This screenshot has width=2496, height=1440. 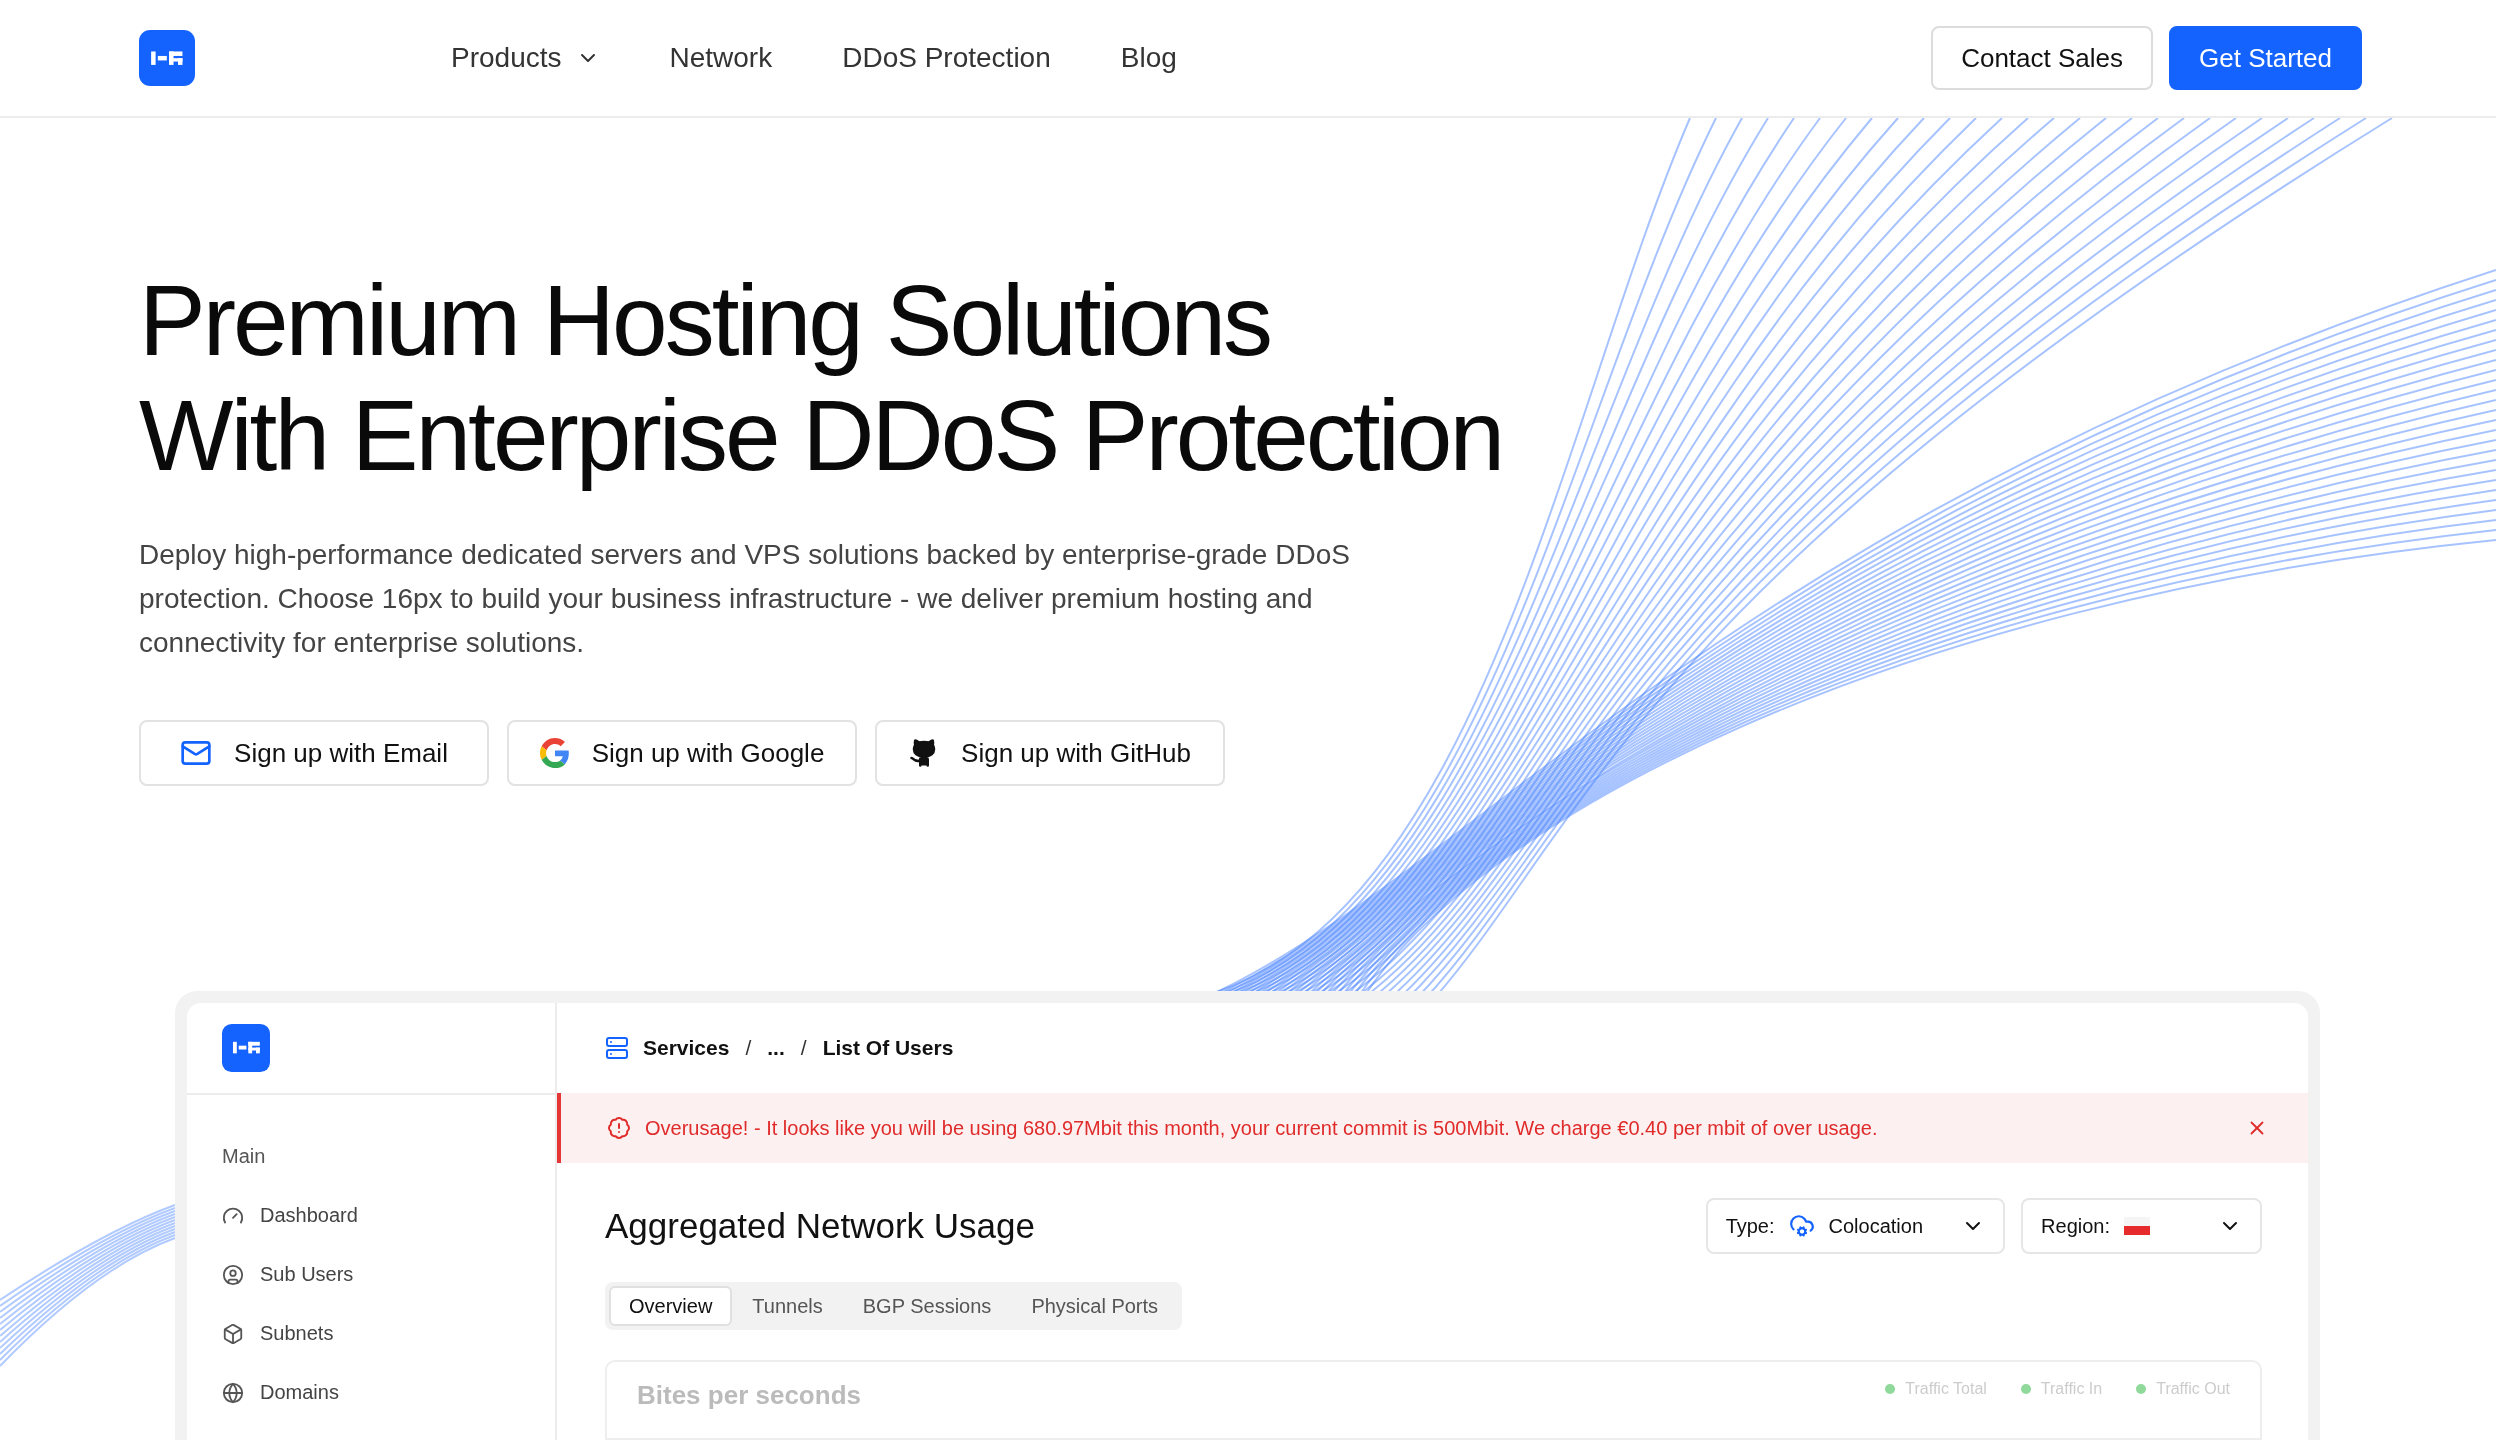 What do you see at coordinates (821, 378) in the screenshot?
I see `hero-title: Premium Hosting Solutions With Enterprise DDoS Protection` at bounding box center [821, 378].